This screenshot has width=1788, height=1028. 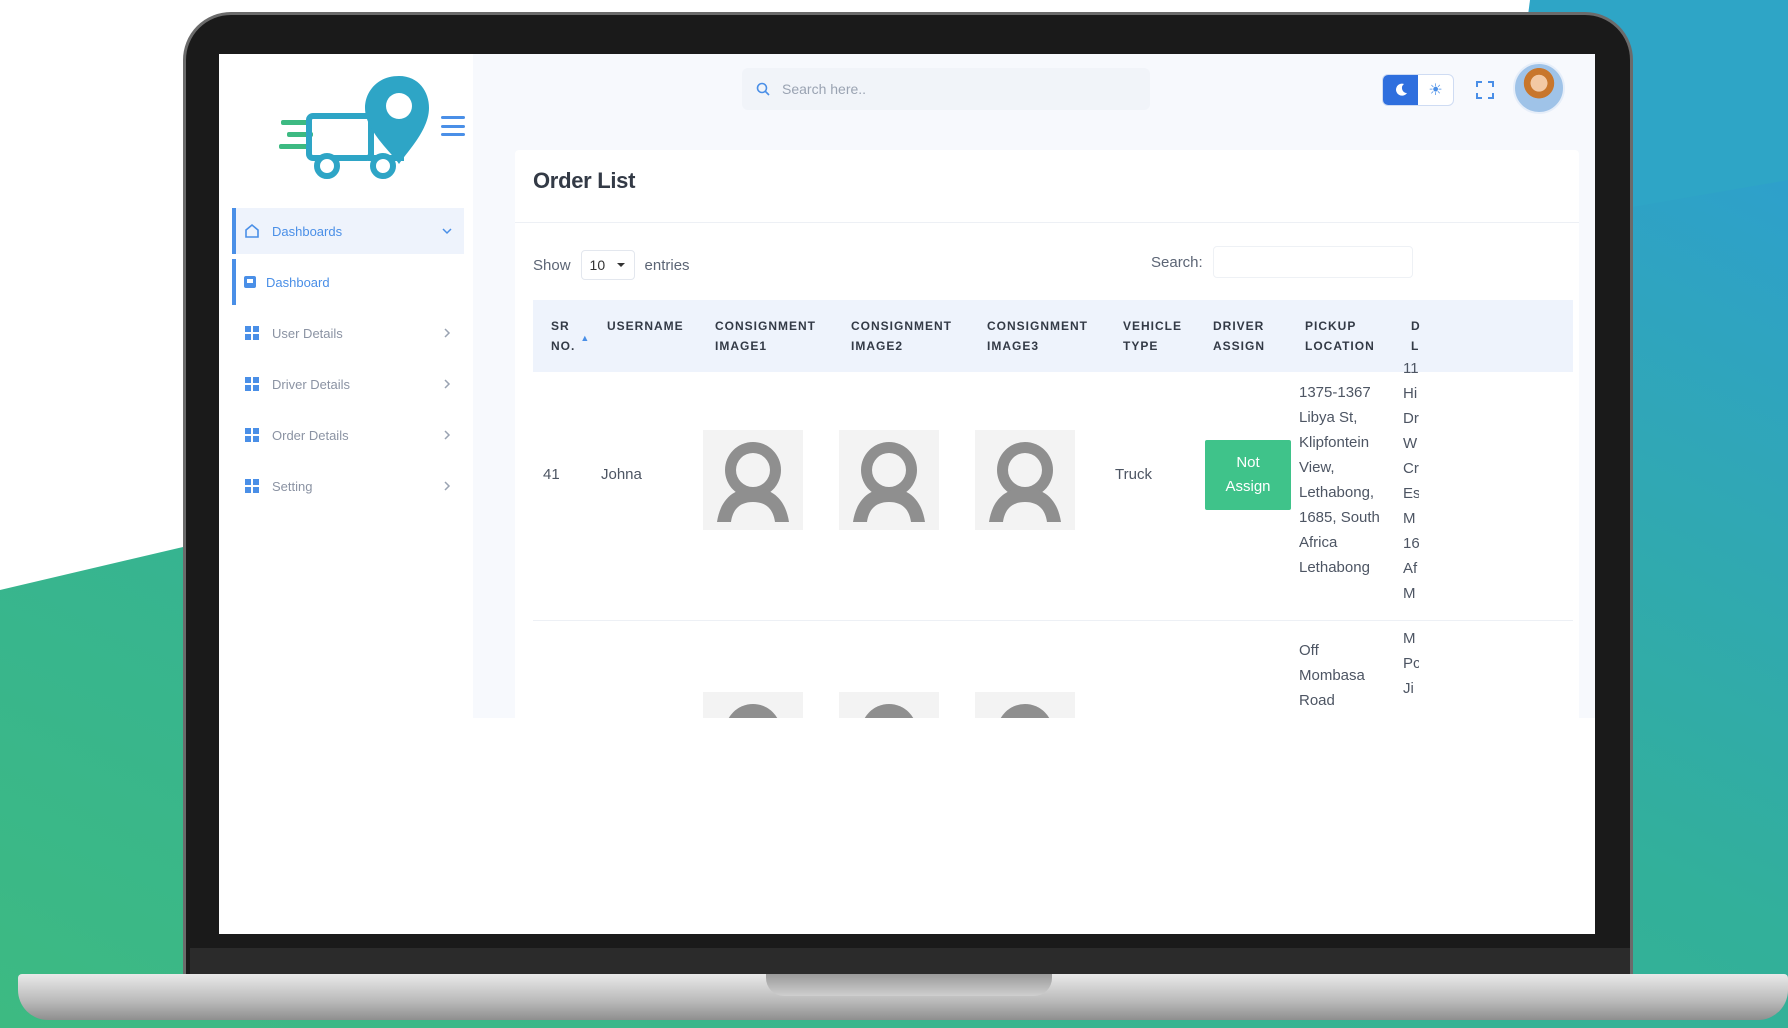 What do you see at coordinates (552, 265) in the screenshot?
I see `show-label: Show` at bounding box center [552, 265].